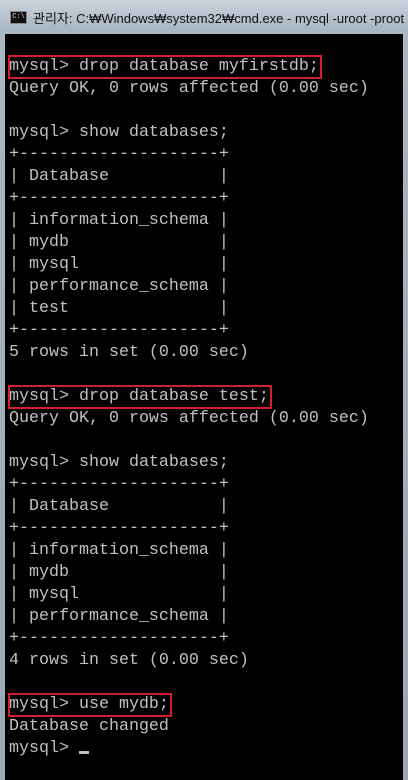 The height and width of the screenshot is (780, 408). Describe the element at coordinates (89, 726) in the screenshot. I see `line-text: Database changed` at that location.